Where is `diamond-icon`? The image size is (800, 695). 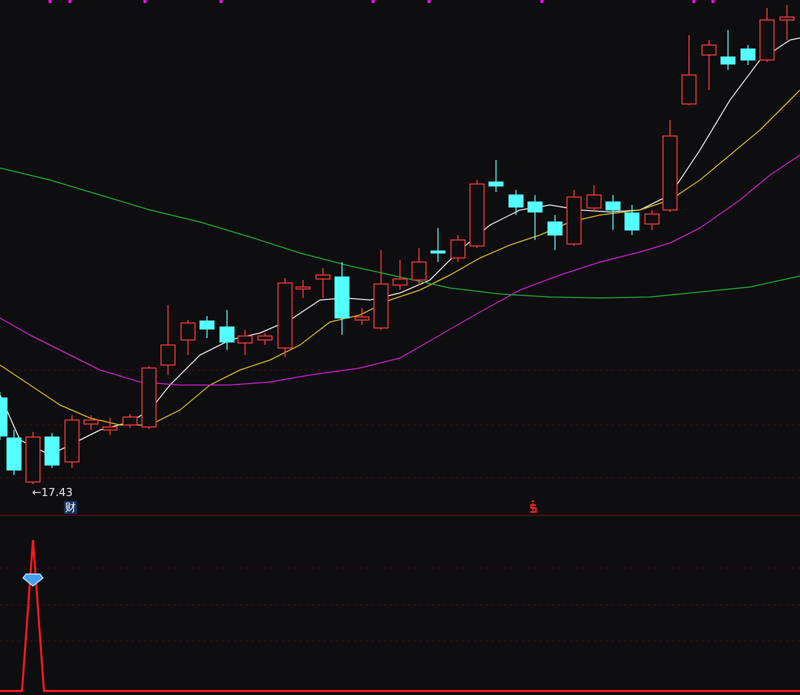
diamond-icon is located at coordinates (33, 580).